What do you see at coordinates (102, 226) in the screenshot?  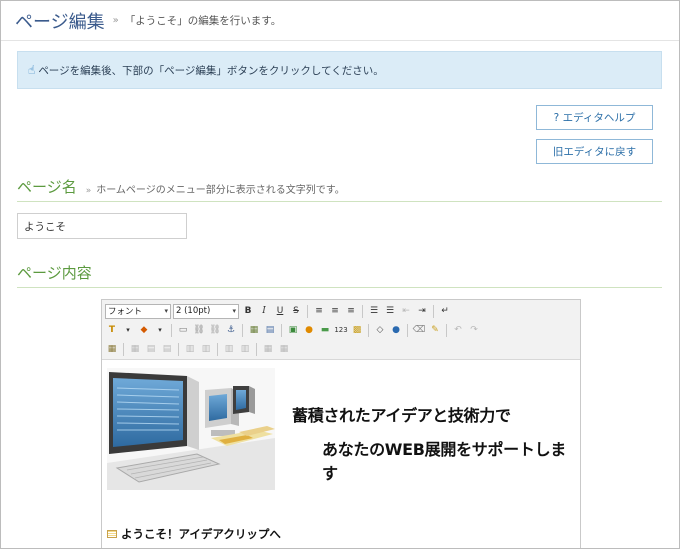 I see `page-name-input` at bounding box center [102, 226].